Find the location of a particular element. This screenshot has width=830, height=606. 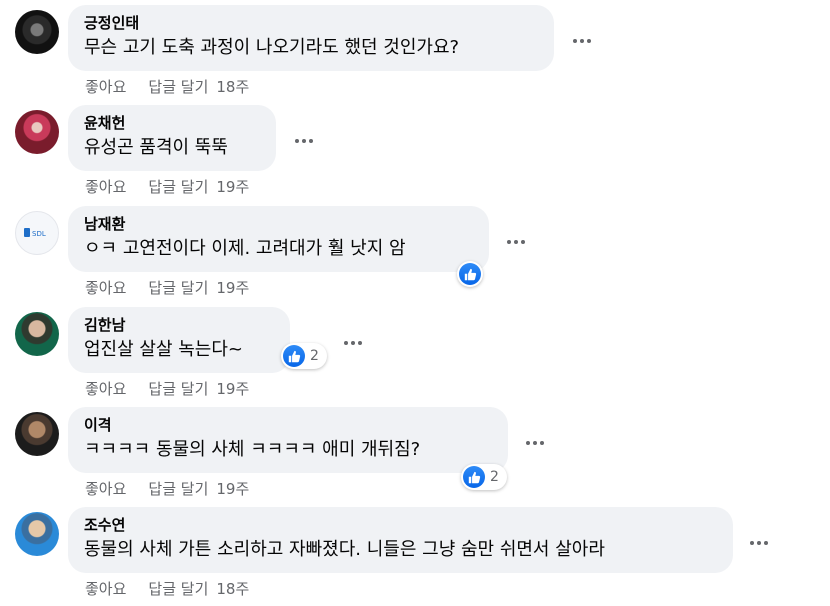

comment-author: 긍정인태 is located at coordinates (311, 23).